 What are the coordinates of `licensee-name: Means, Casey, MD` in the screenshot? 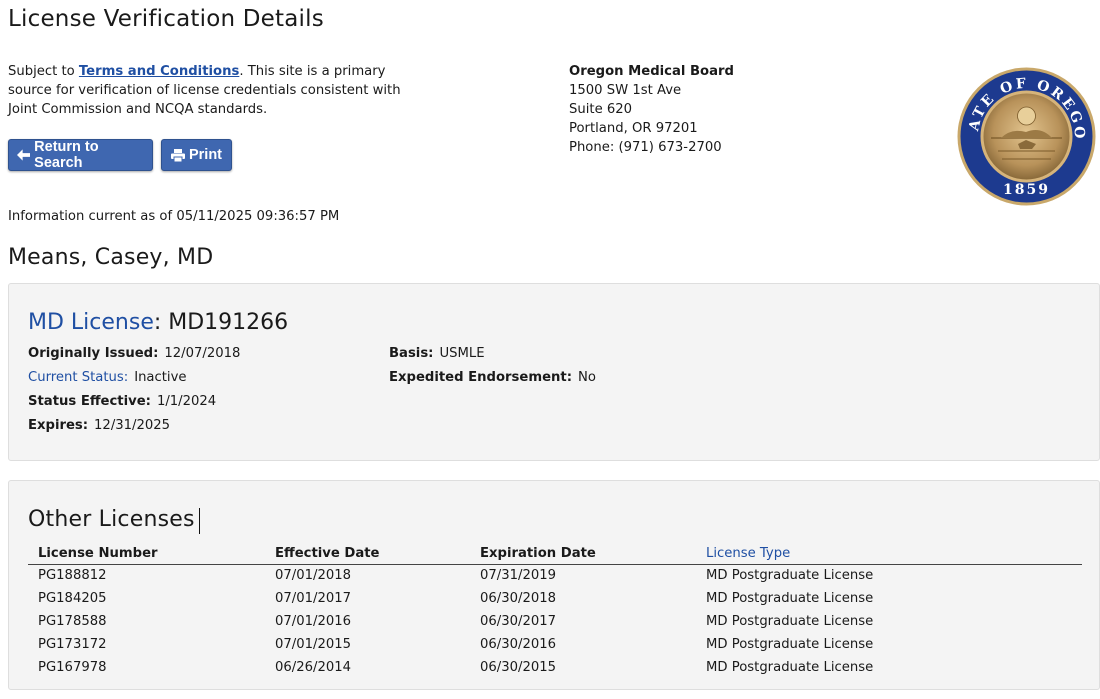 It's located at (111, 257).